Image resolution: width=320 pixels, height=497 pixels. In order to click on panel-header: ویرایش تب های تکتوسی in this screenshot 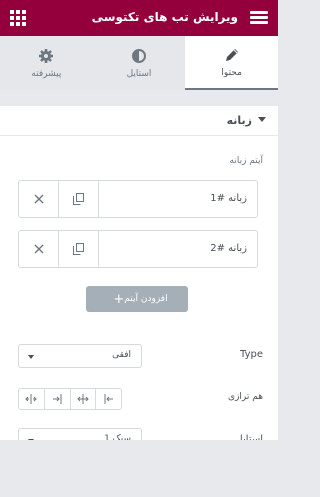, I will do `click(139, 18)`.